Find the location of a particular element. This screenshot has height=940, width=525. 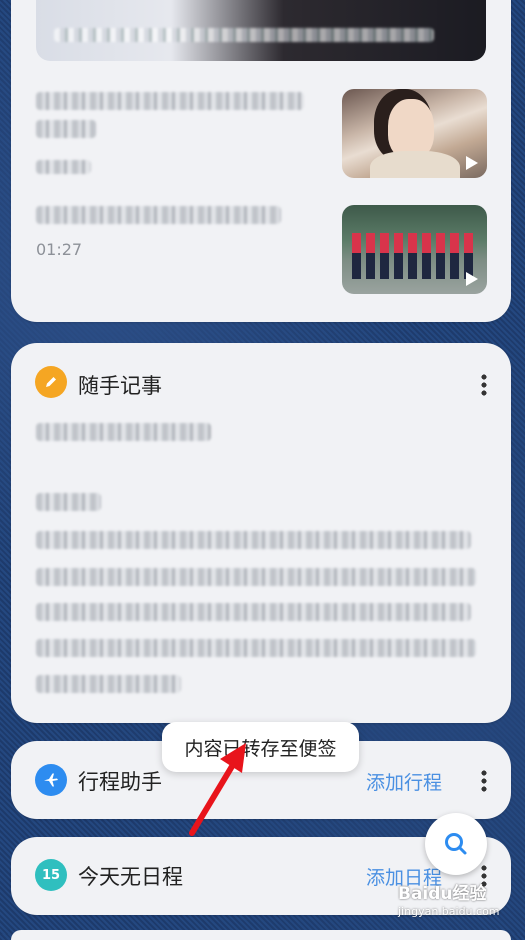

video-thumbnail-woman is located at coordinates (414, 133).